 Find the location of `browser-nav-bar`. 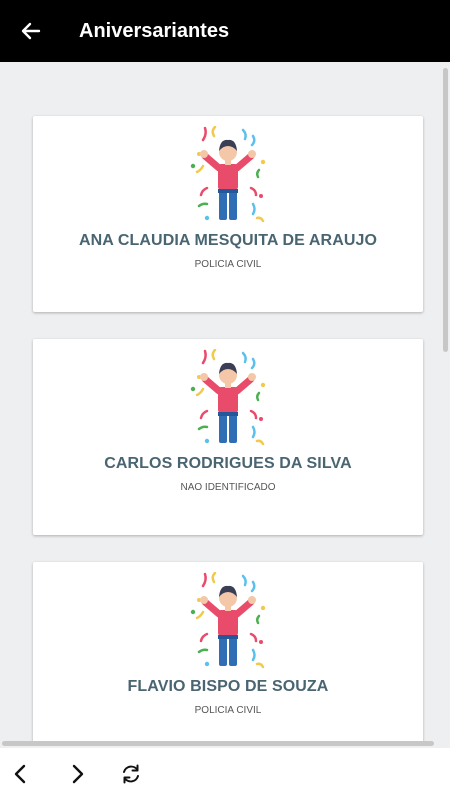

browser-nav-bar is located at coordinates (225, 774).